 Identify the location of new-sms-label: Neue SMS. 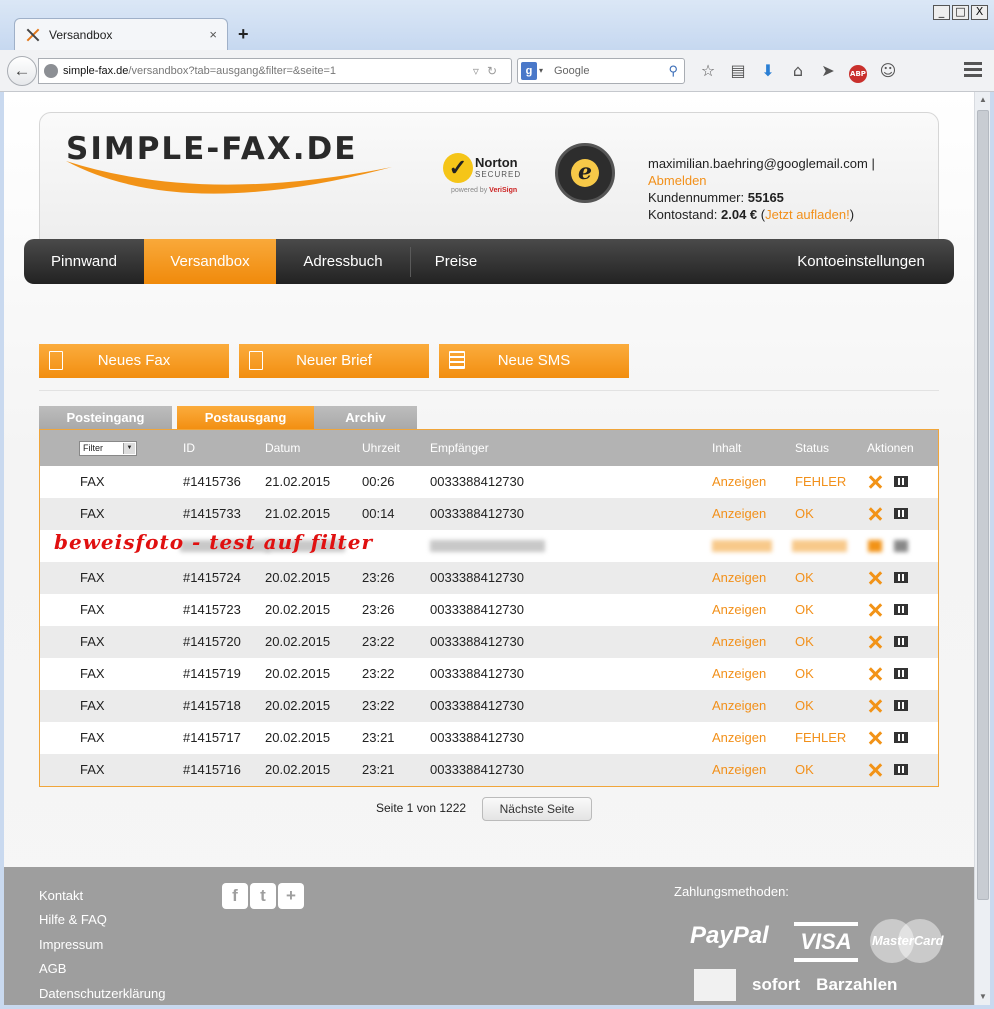
(534, 360).